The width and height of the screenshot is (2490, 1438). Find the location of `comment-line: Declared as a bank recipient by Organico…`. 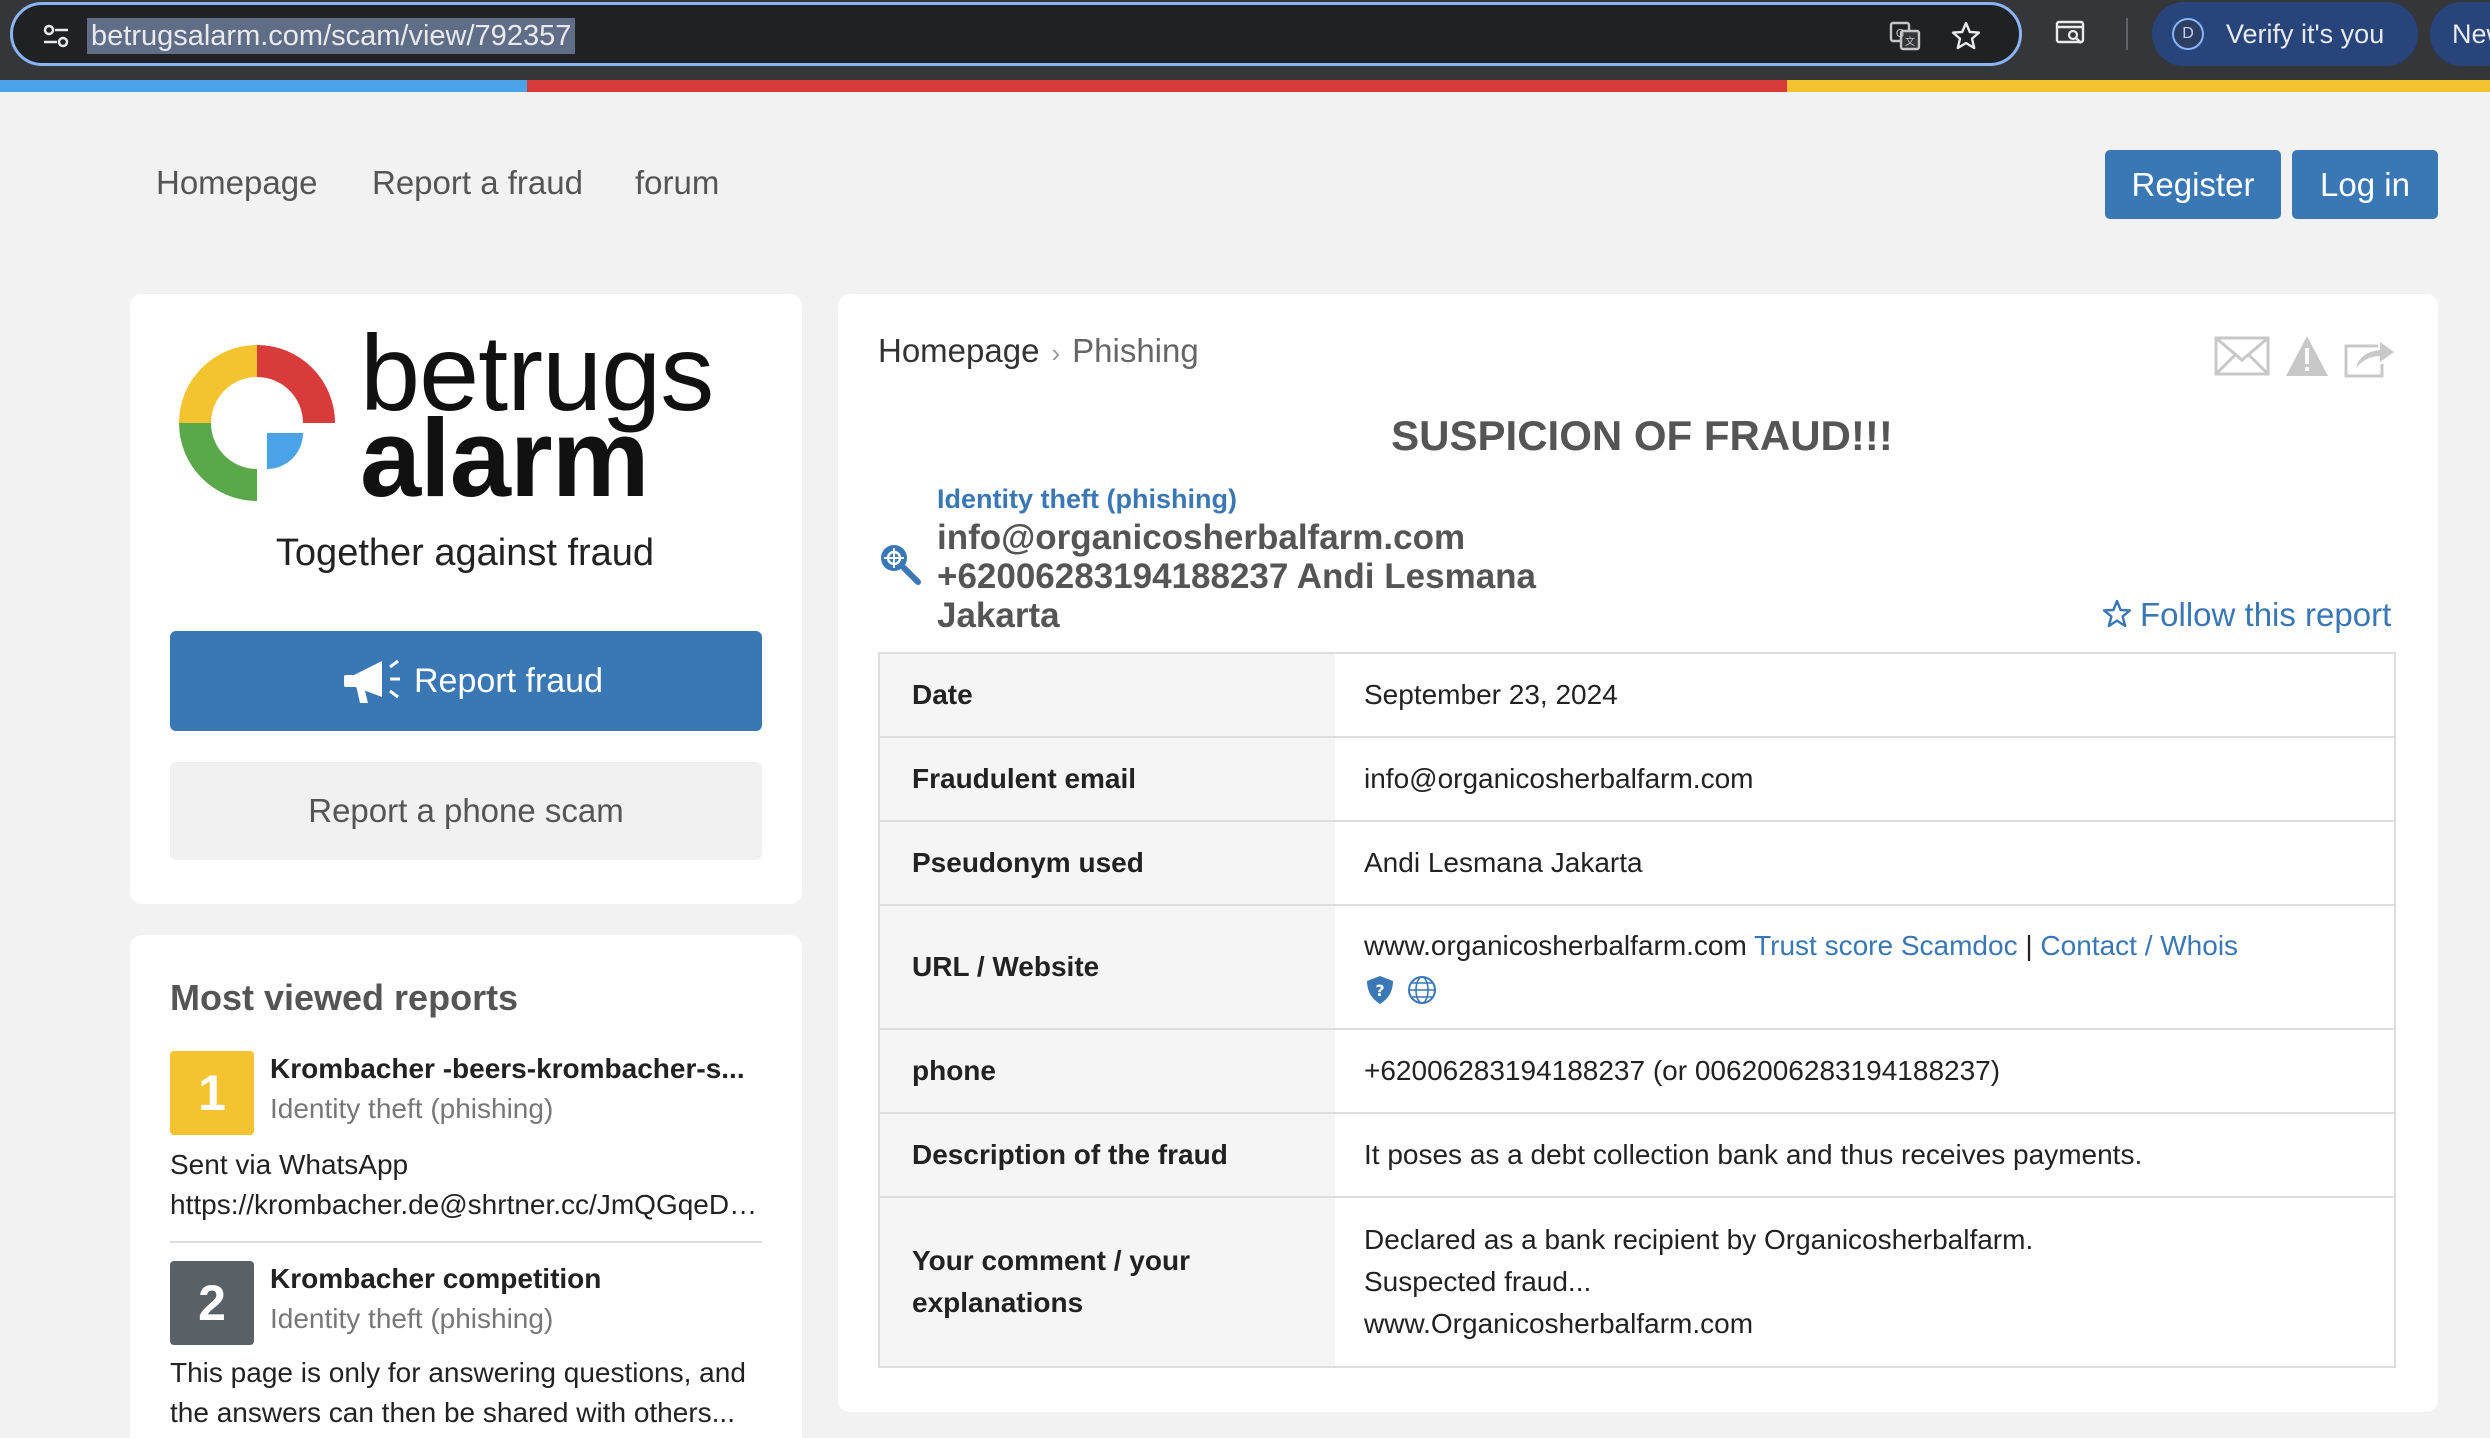

comment-line: Declared as a bank recipient by Organico… is located at coordinates (1699, 1239).